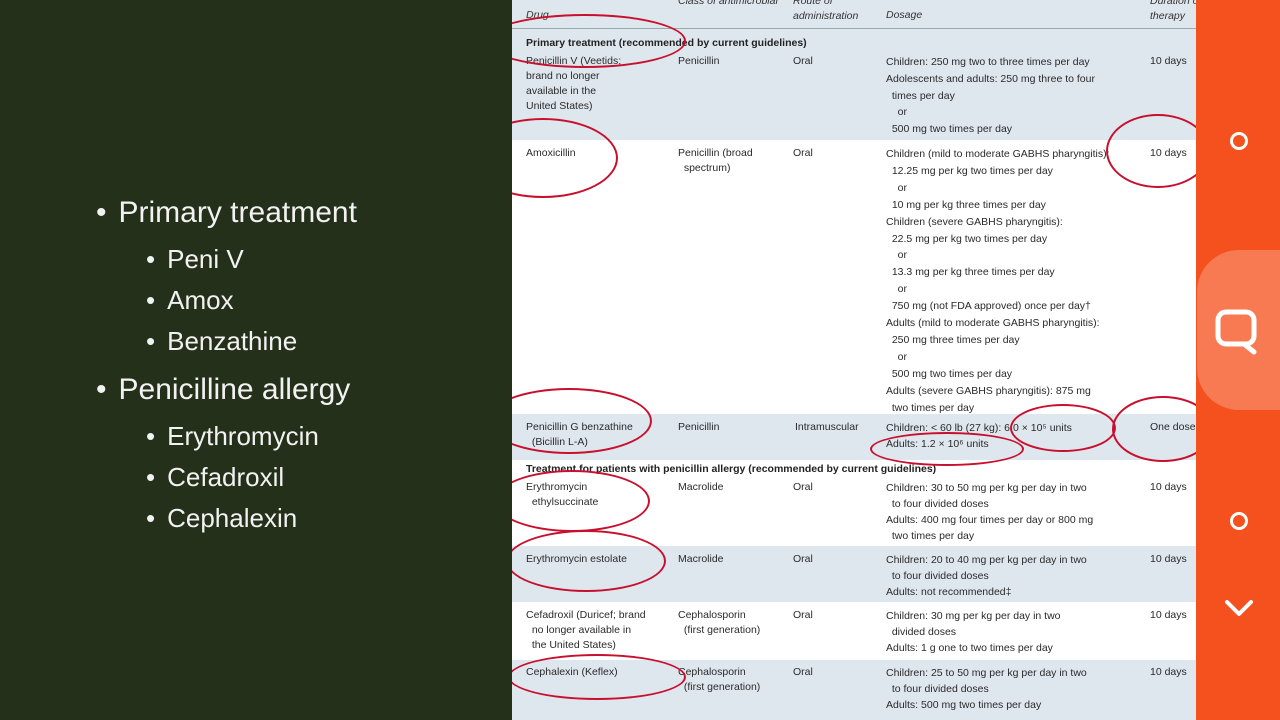  Describe the element at coordinates (904, 15) in the screenshot. I see `header-dosage: Dosage` at that location.